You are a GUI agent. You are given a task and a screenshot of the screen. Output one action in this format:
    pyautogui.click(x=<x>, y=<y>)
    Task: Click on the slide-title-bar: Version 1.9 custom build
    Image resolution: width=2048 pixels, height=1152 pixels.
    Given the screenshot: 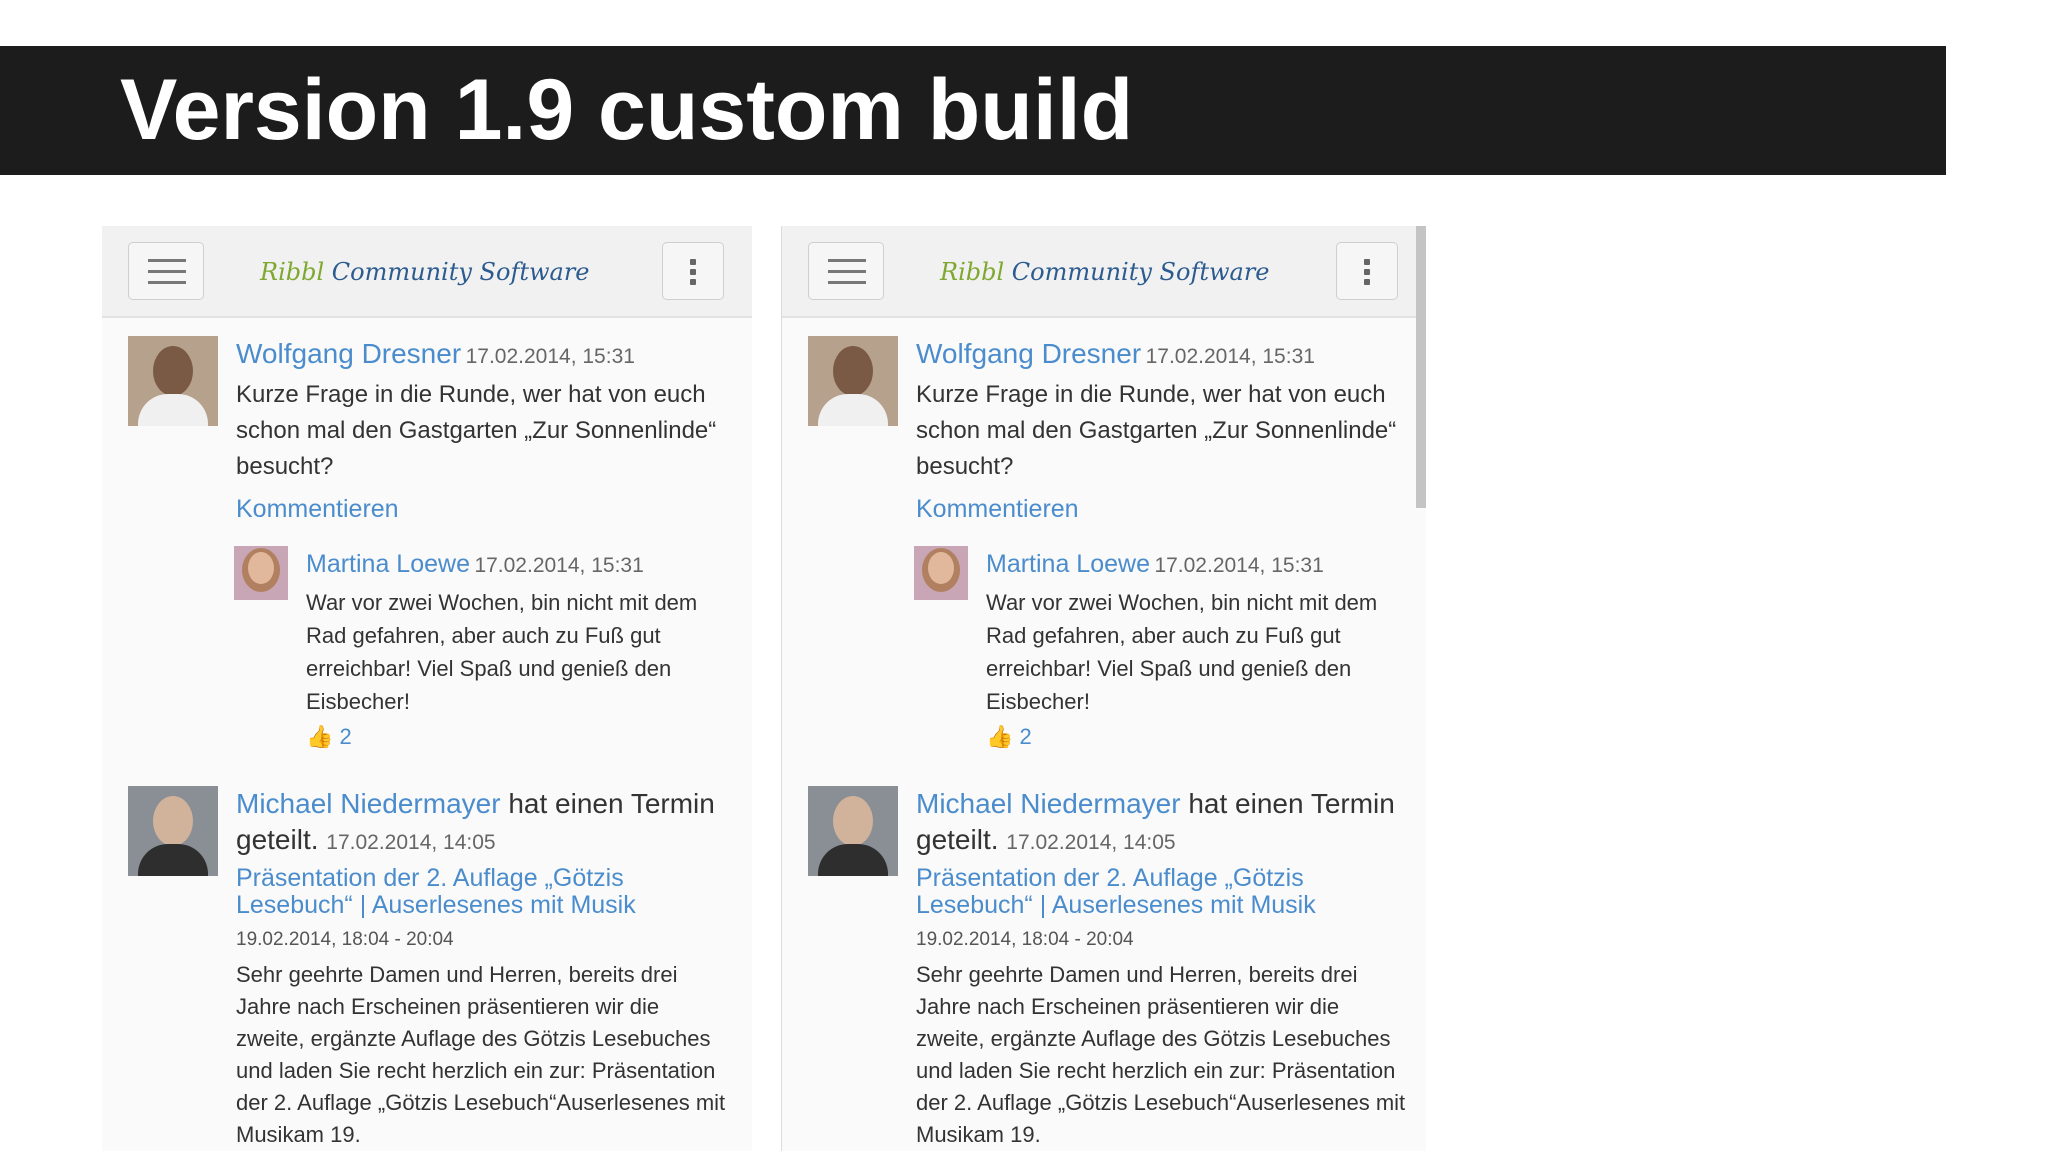 What is the action you would take?
    pyautogui.click(x=973, y=110)
    